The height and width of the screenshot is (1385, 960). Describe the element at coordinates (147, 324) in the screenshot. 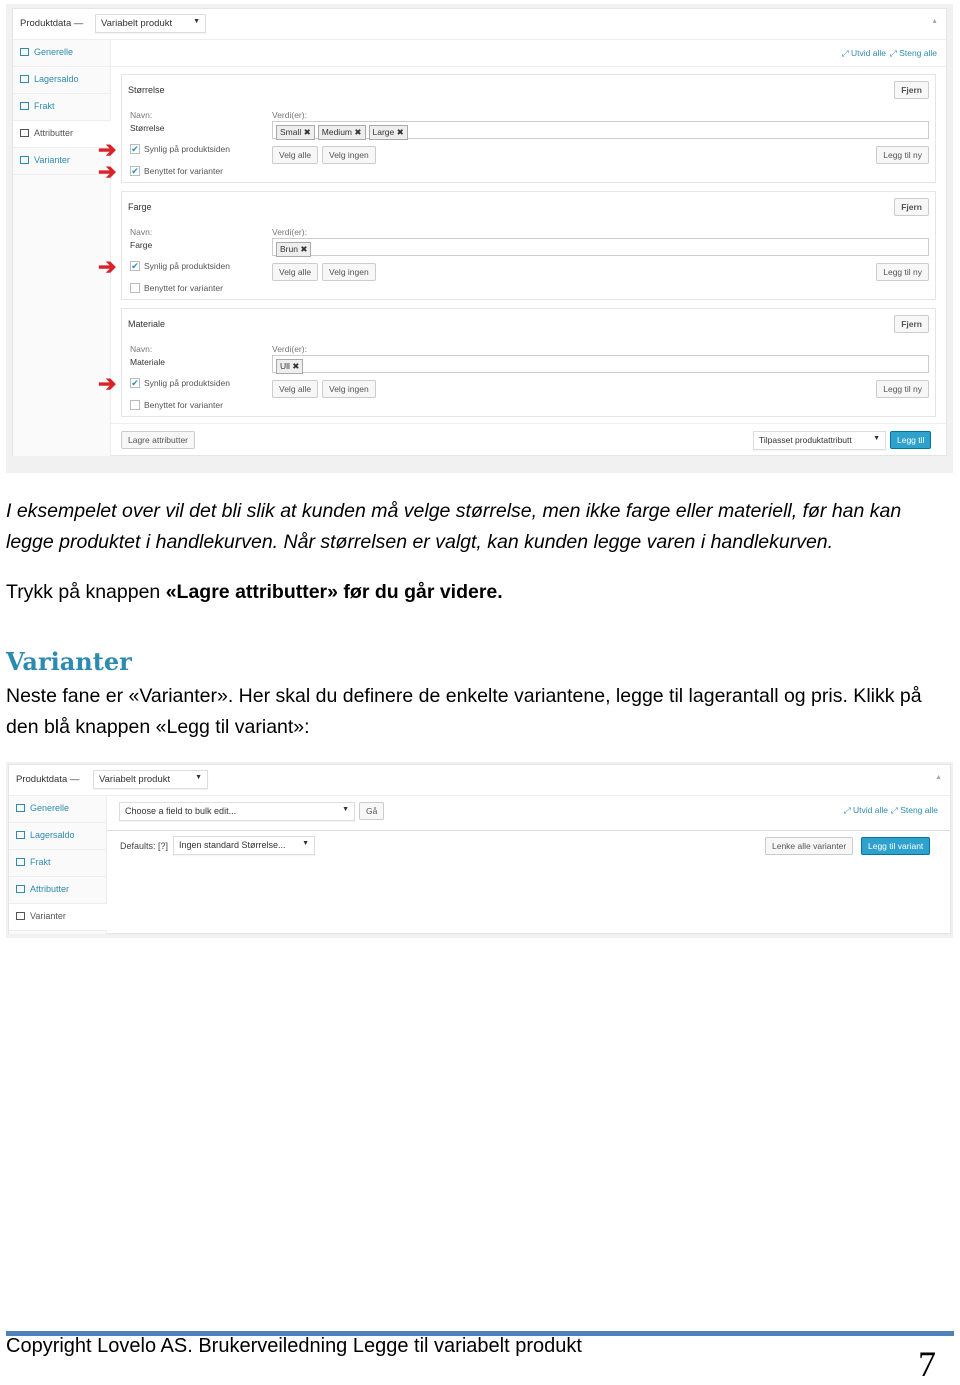

I see `attribute-title: Materiale` at that location.